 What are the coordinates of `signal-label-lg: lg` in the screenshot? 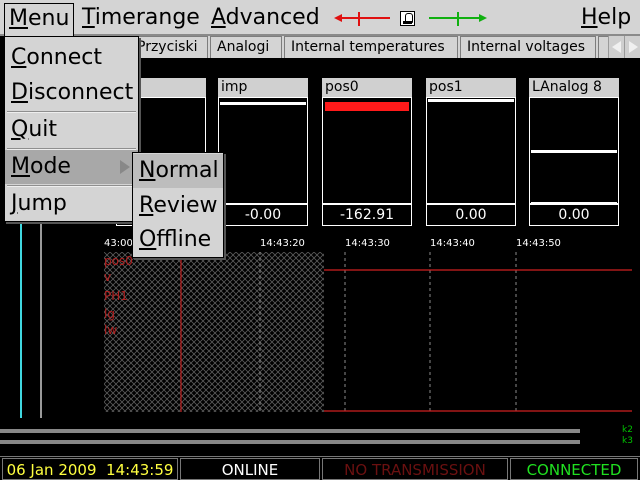 It's located at (109, 314).